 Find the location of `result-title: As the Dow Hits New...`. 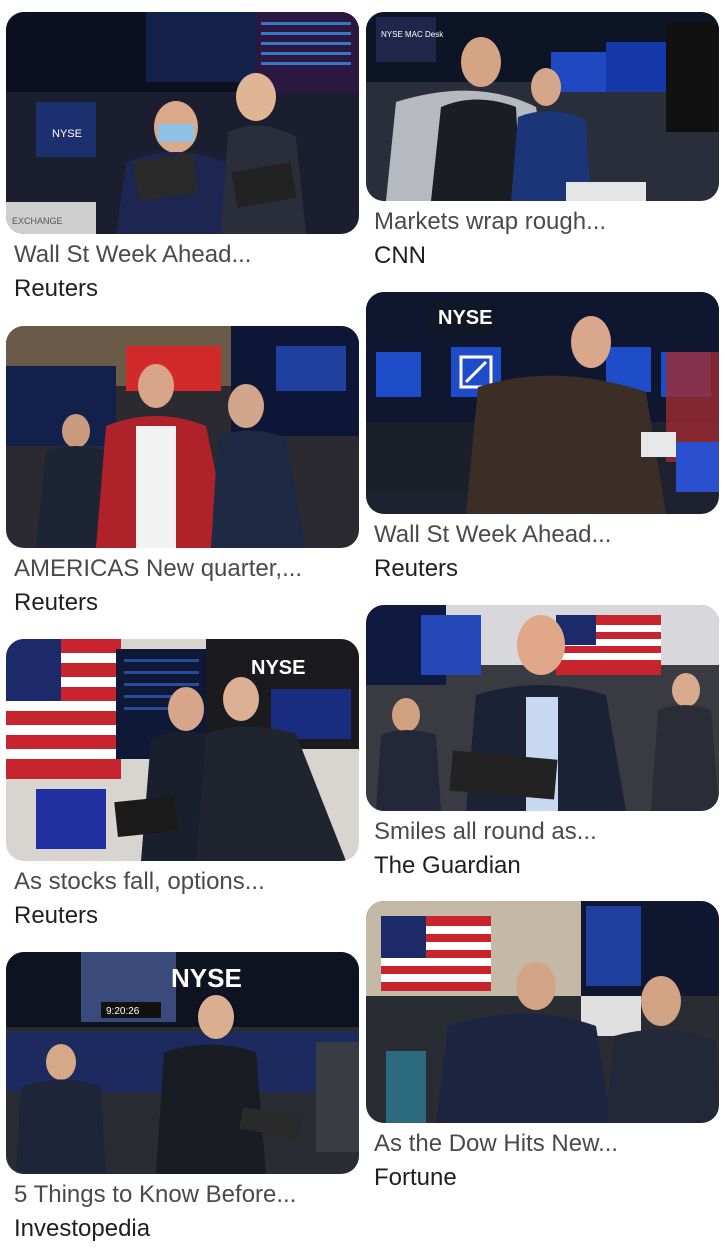

result-title: As the Dow Hits New... is located at coordinates (544, 1144).